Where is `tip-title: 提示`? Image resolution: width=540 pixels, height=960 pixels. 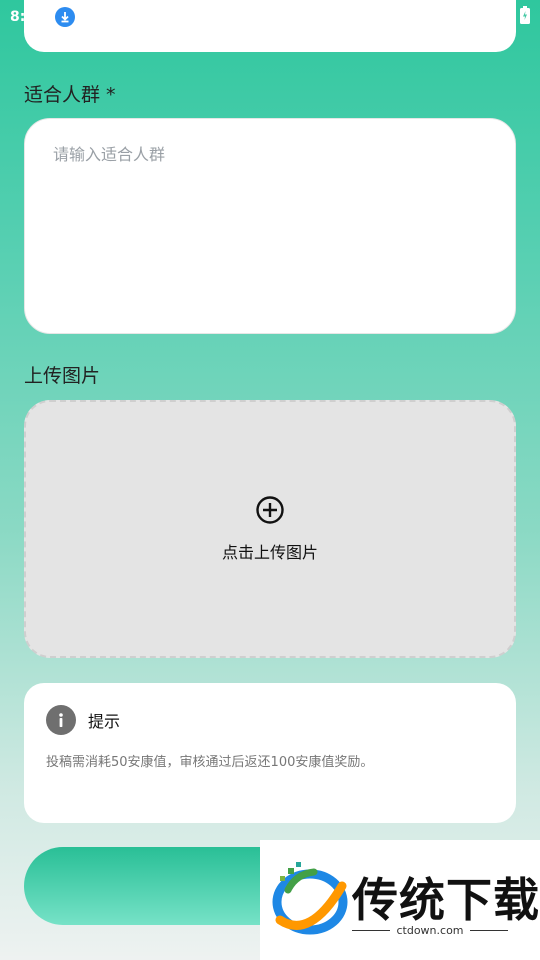
tip-title: 提示 is located at coordinates (104, 721).